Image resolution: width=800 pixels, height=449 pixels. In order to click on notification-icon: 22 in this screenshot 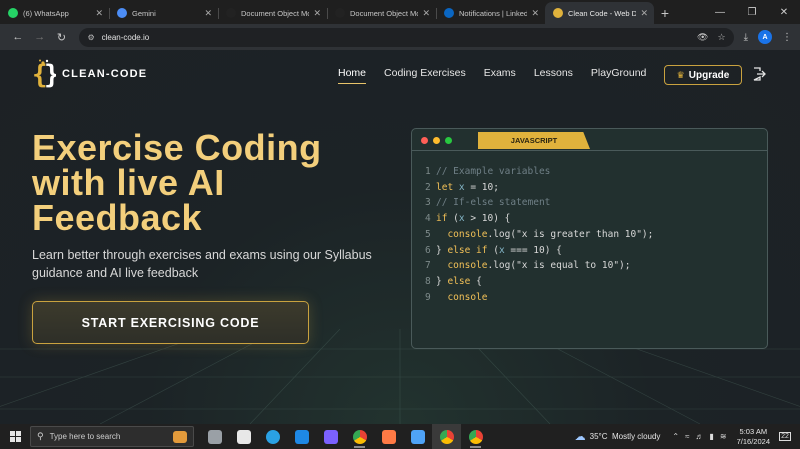, I will do `click(785, 437)`.